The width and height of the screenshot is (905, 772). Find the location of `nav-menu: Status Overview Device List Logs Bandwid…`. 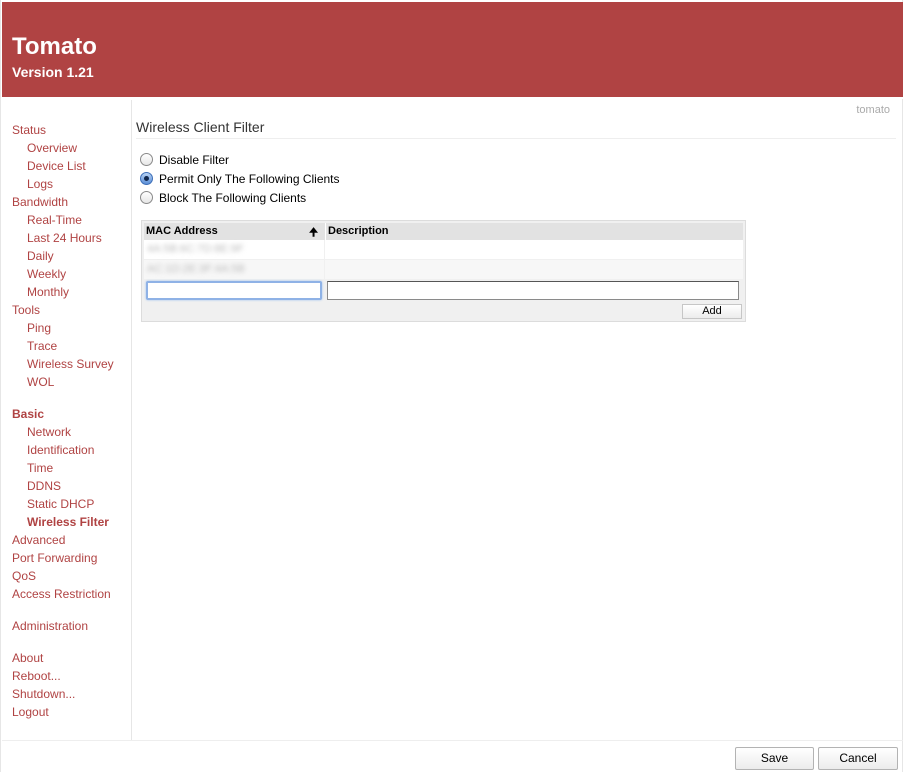

nav-menu: Status Overview Device List Logs Bandwid… is located at coordinates (63, 421).